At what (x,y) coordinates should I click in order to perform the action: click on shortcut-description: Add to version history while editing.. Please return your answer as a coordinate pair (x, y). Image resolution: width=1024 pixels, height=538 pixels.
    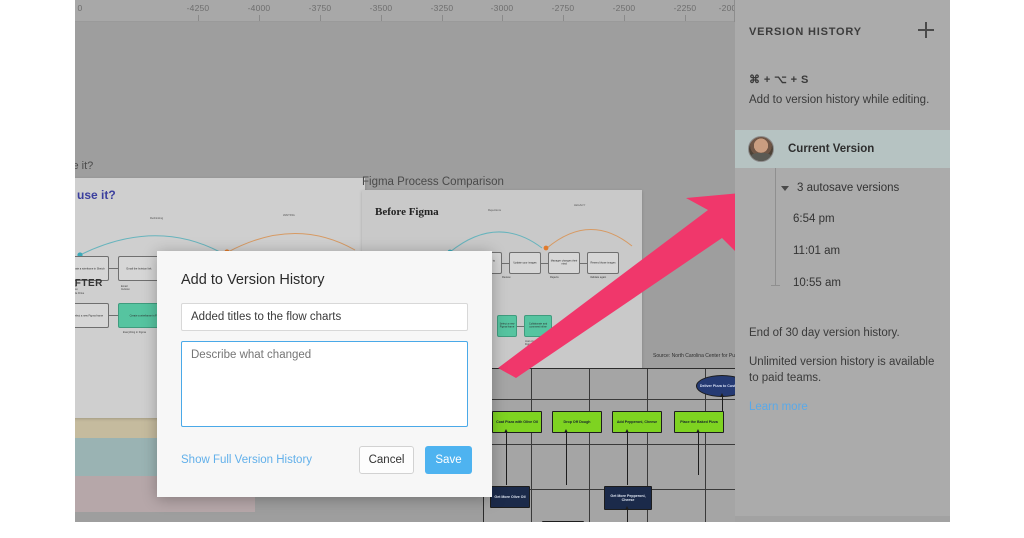
    Looking at the image, I should click on (839, 100).